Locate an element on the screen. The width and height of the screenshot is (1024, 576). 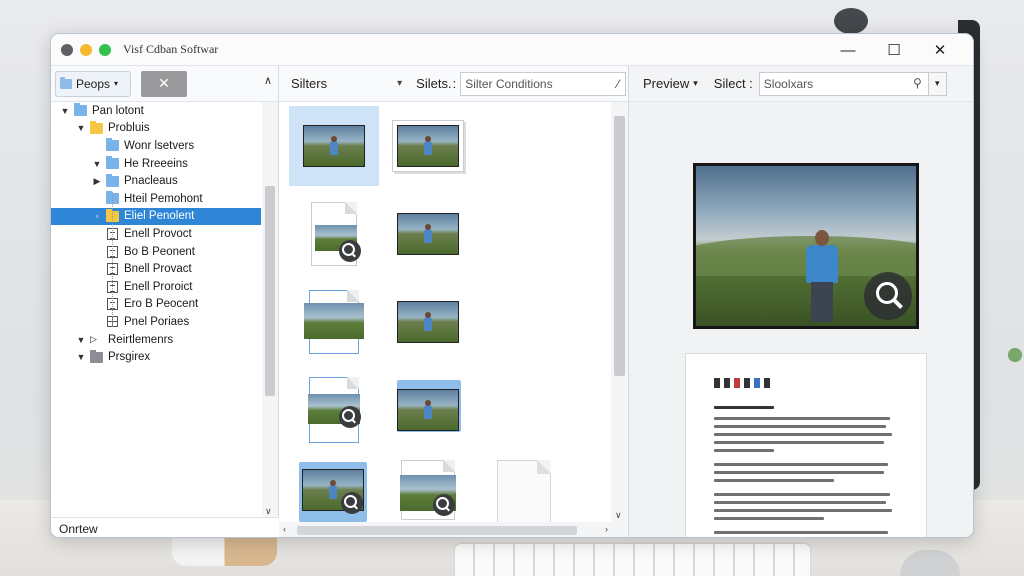
framed-photo is located at coordinates (428, 146).